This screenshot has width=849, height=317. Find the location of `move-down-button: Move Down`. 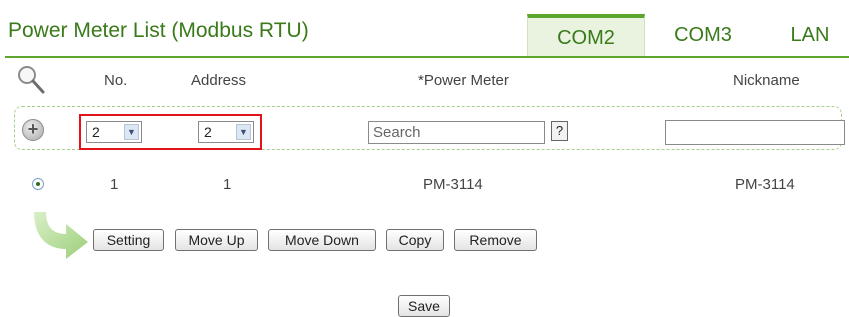

move-down-button: Move Down is located at coordinates (322, 240).